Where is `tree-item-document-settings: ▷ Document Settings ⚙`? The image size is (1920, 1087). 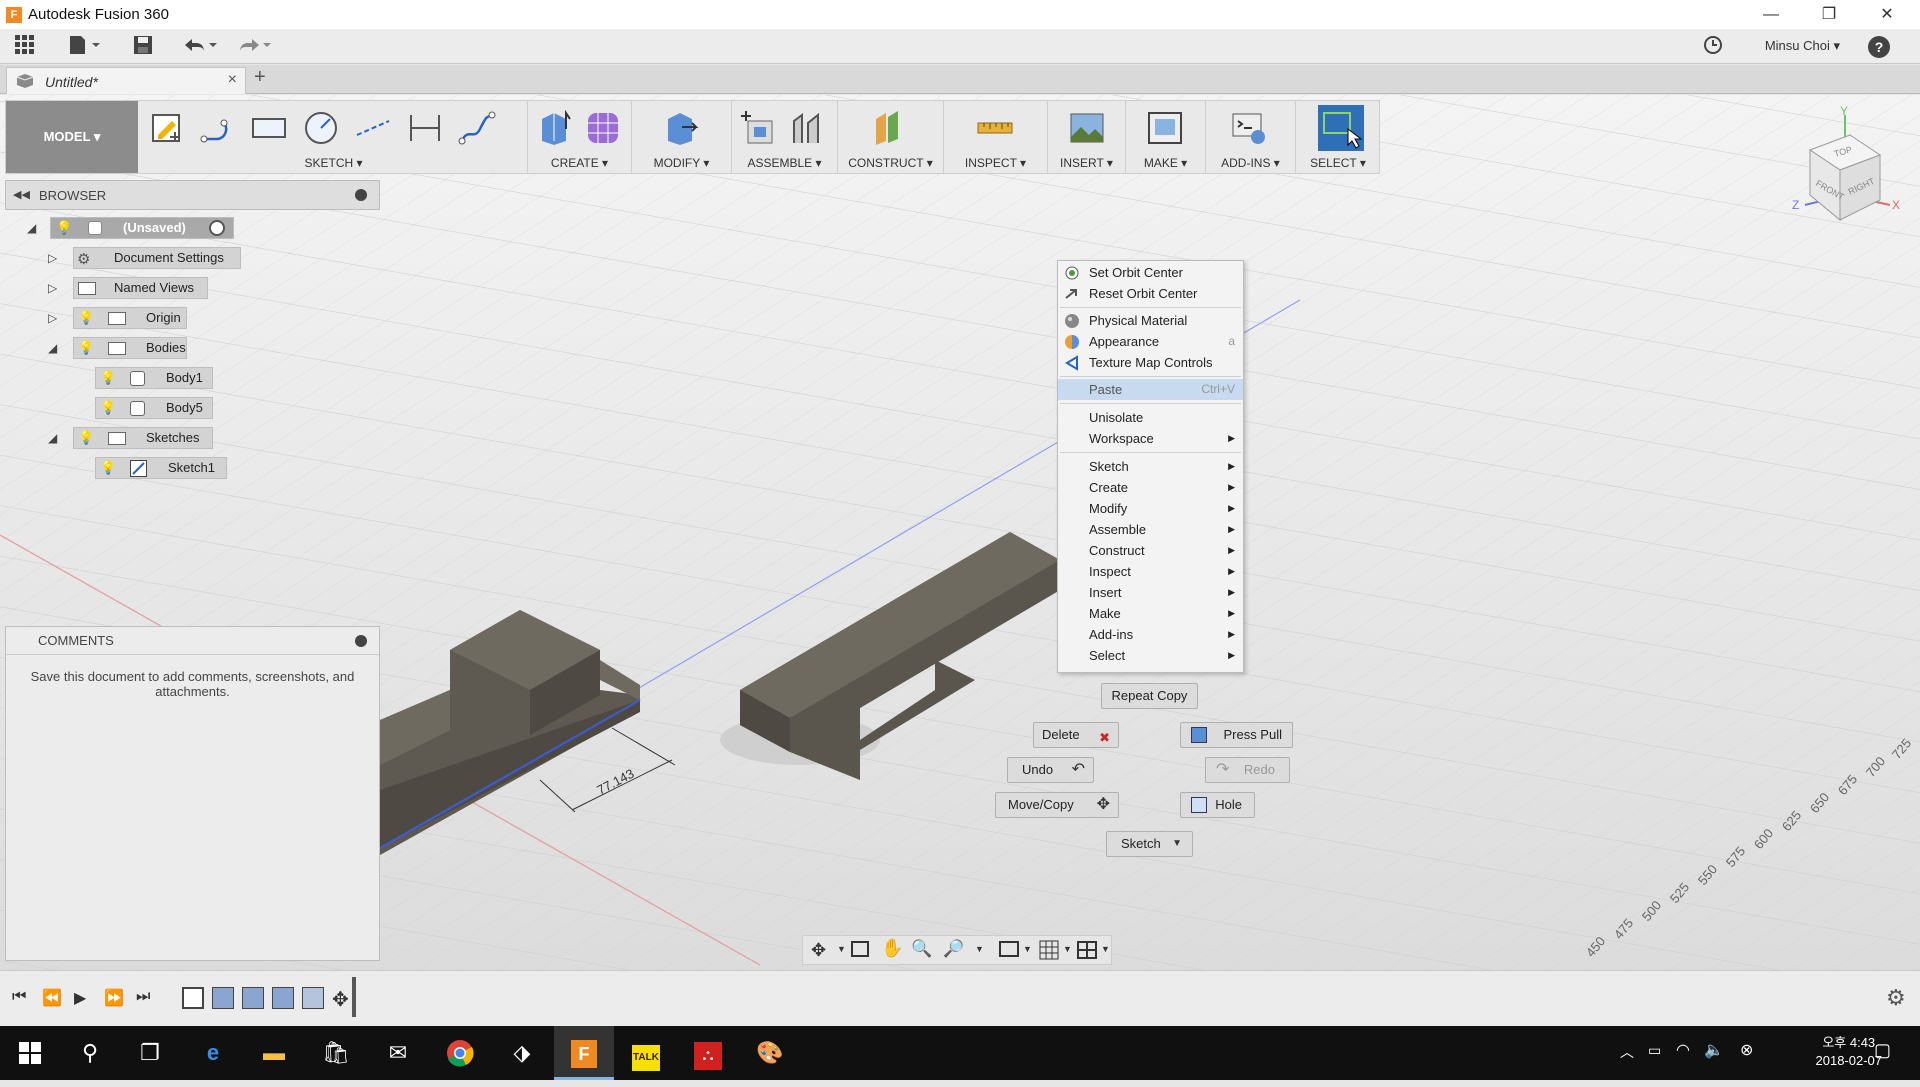
tree-item-document-settings: ▷ Document Settings ⚙ is located at coordinates (190, 258).